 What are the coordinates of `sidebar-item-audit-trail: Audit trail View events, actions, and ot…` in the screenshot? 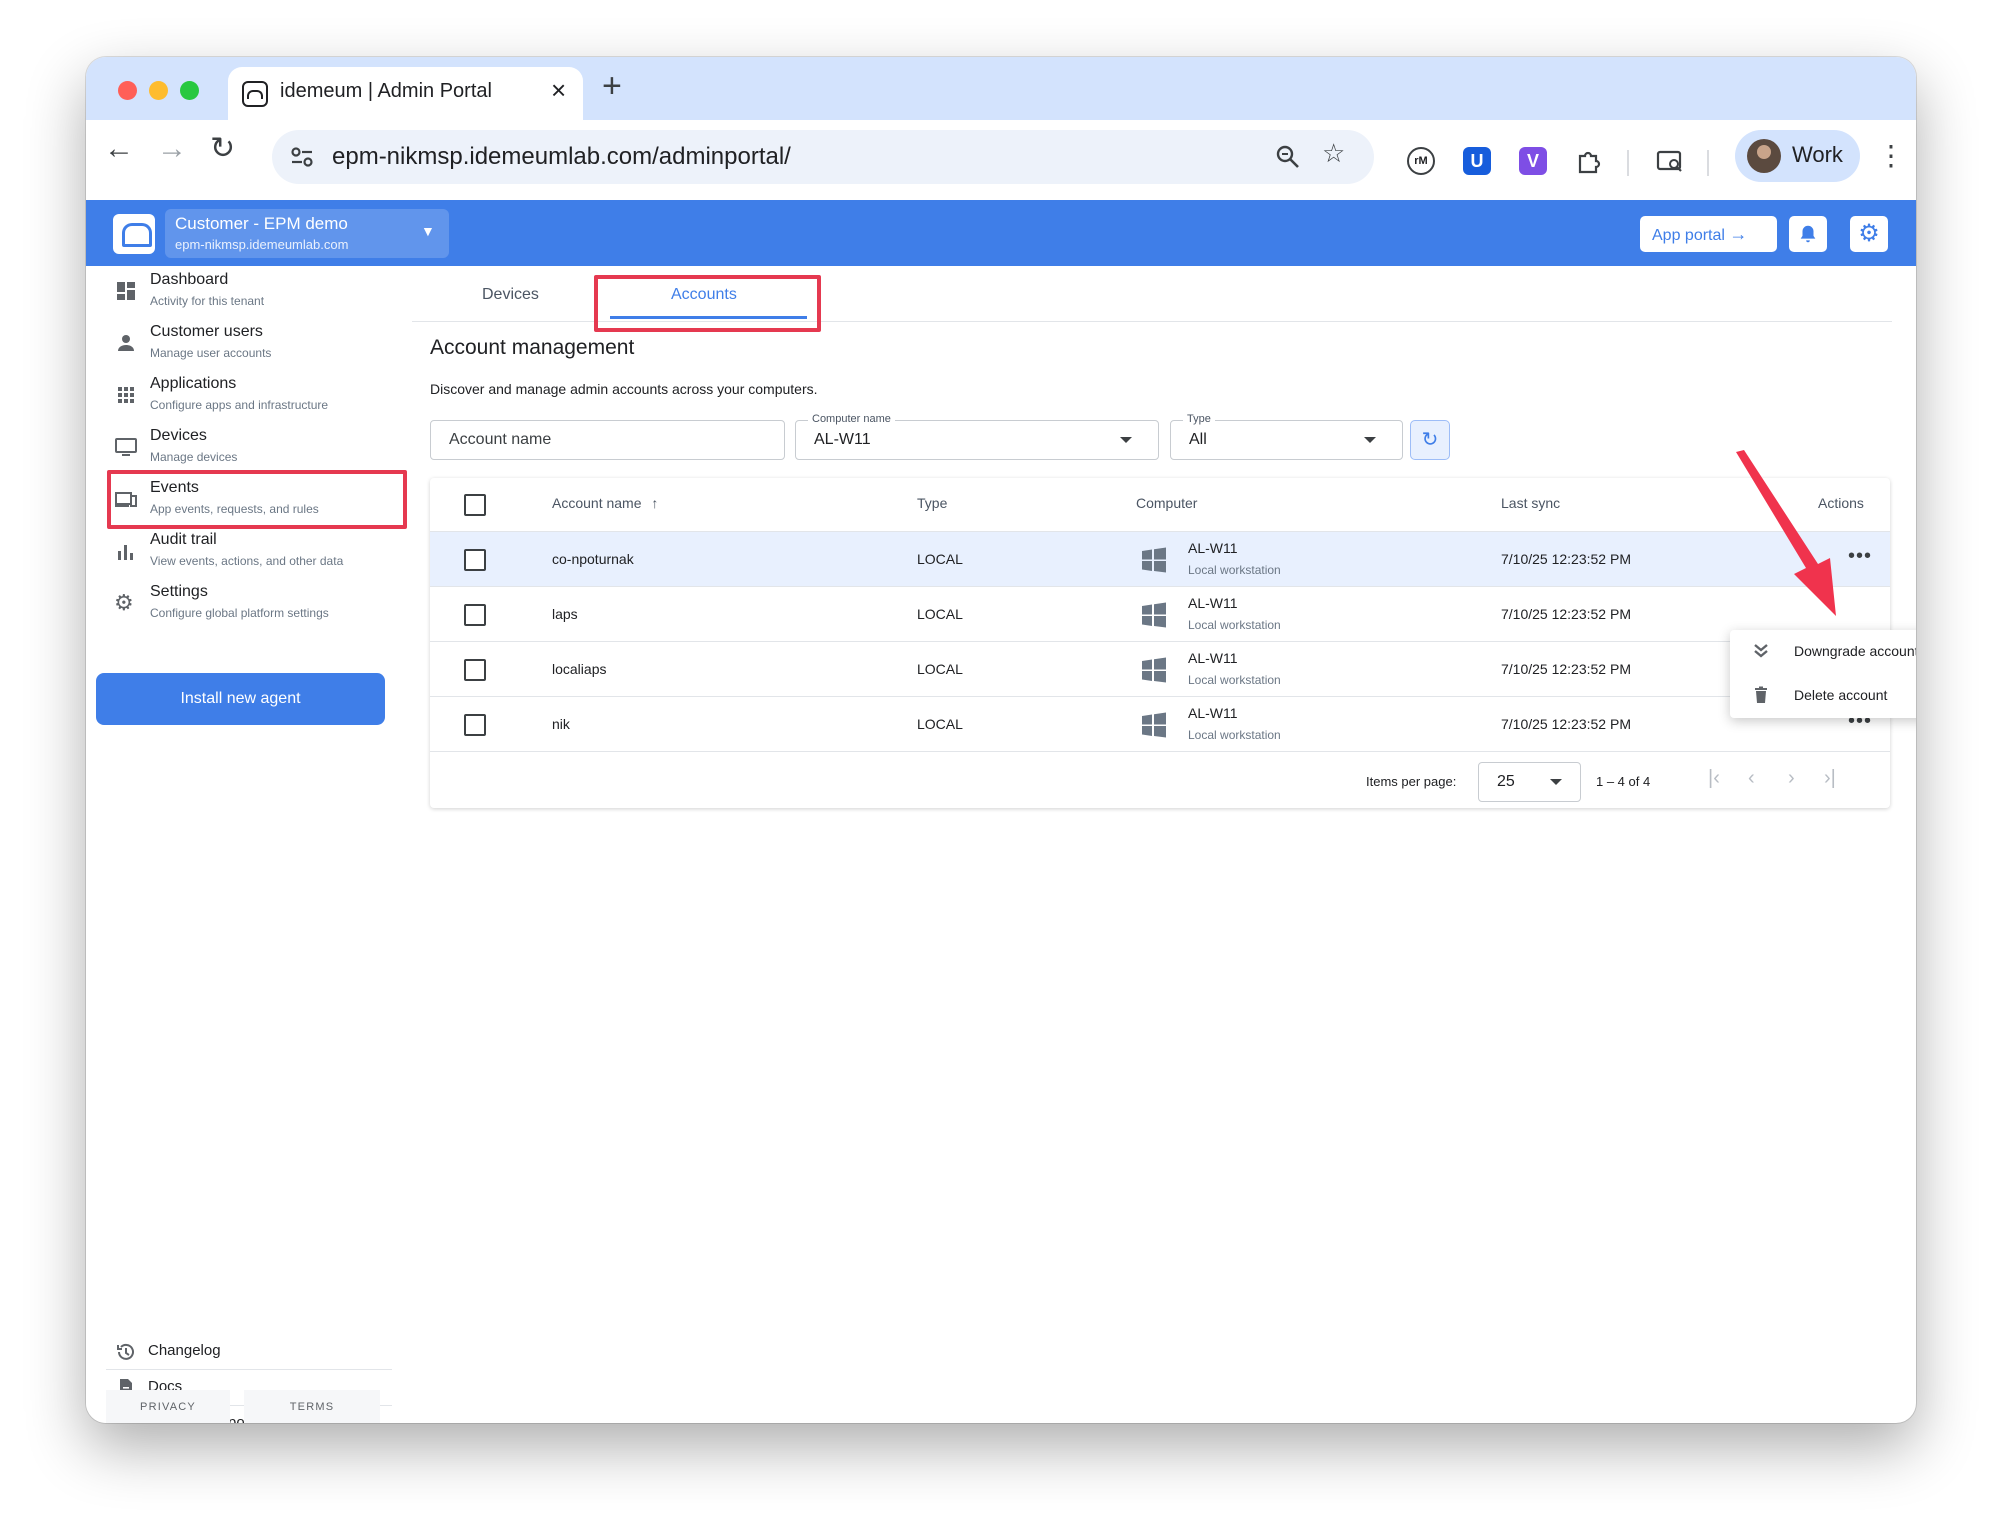 It's located at (248, 555).